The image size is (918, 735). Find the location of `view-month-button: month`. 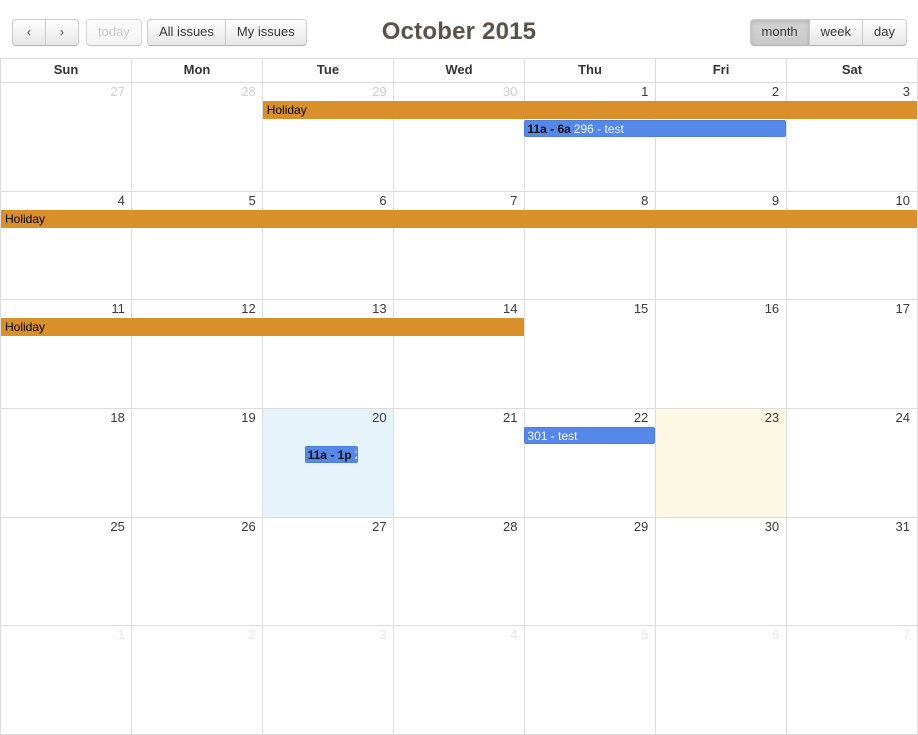

view-month-button: month is located at coordinates (779, 32).